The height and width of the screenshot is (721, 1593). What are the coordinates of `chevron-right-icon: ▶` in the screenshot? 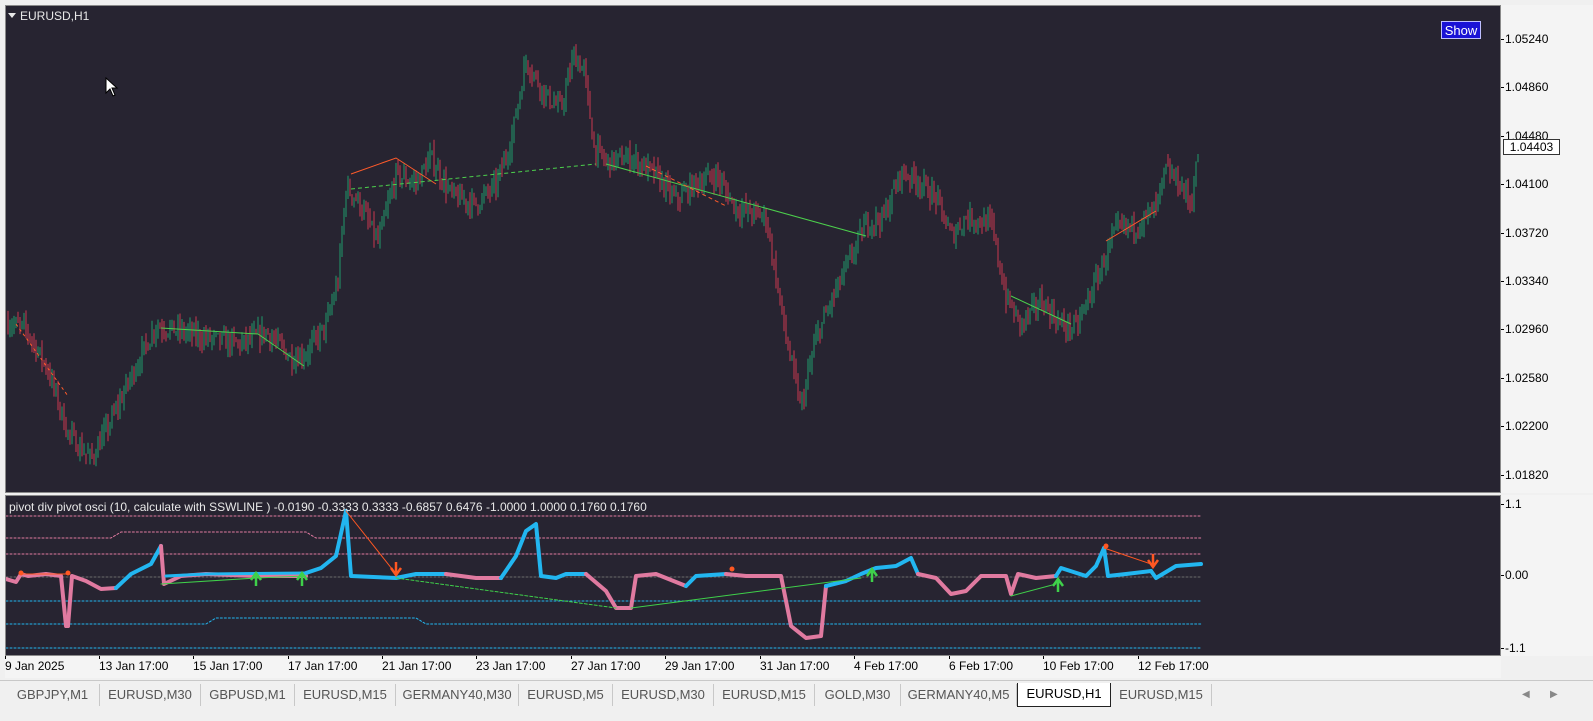 It's located at (1554, 695).